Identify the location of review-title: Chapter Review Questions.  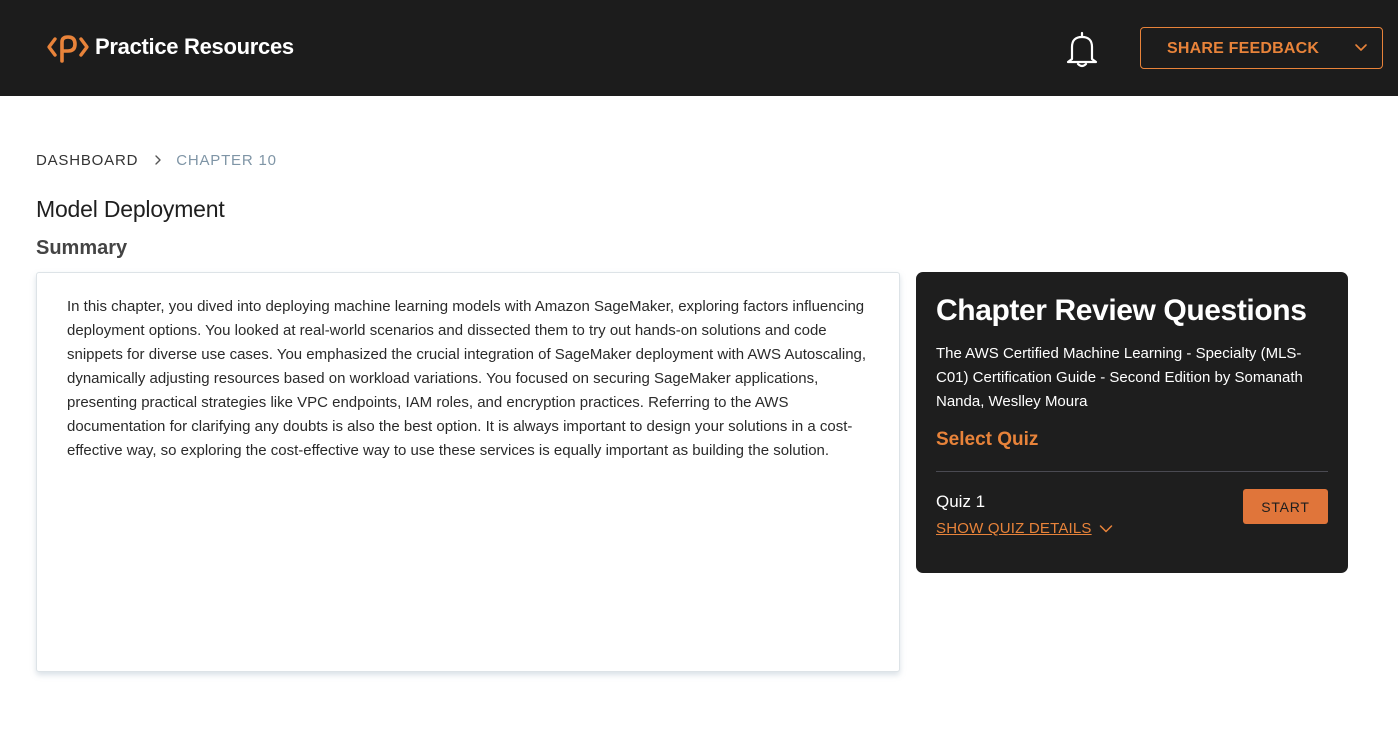
(1121, 310).